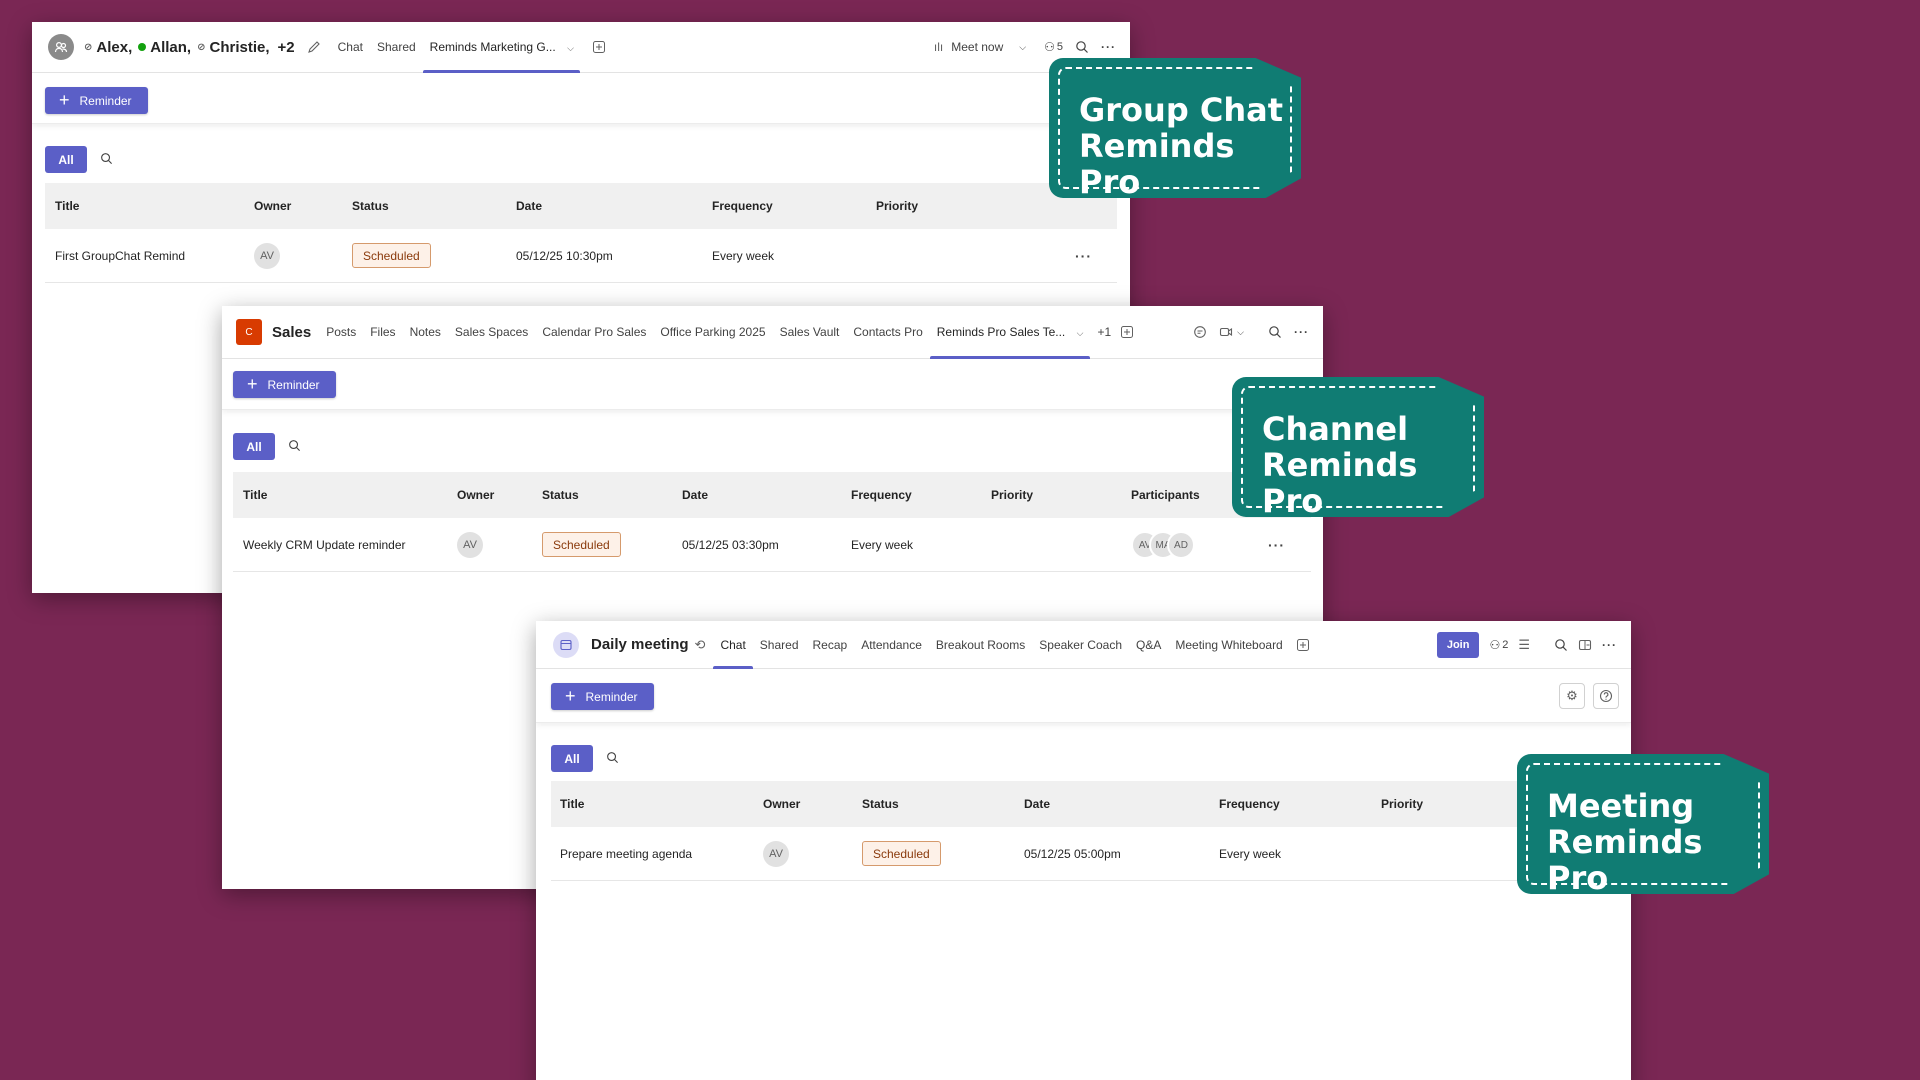 The image size is (1920, 1080). What do you see at coordinates (1165, 495) in the screenshot?
I see `column-participants: Participants` at bounding box center [1165, 495].